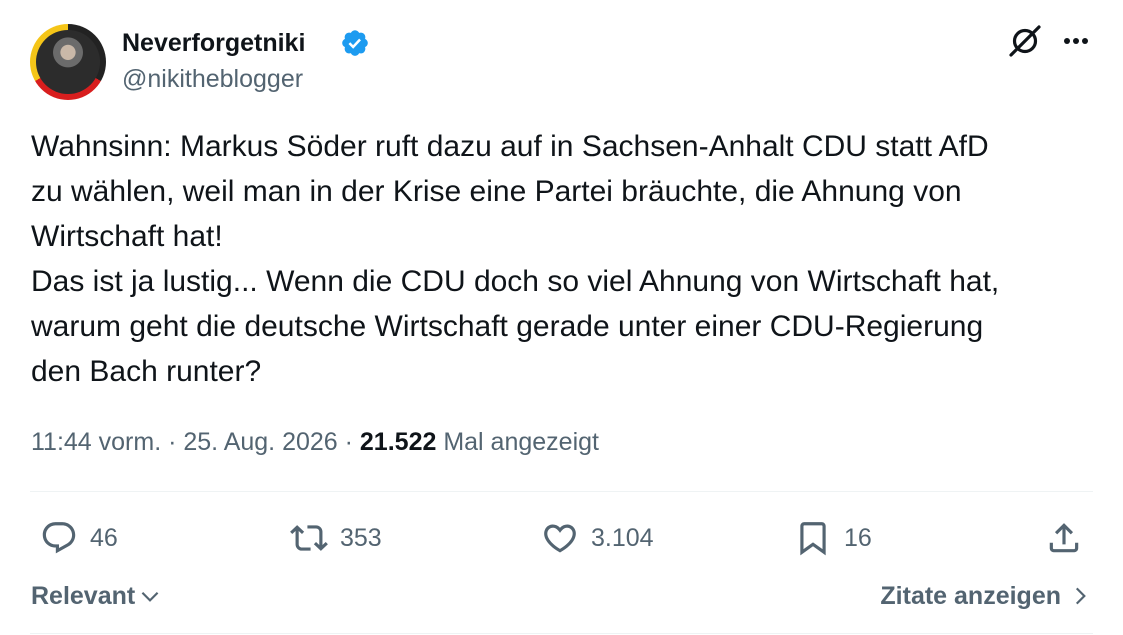 The height and width of the screenshot is (635, 1123). What do you see at coordinates (622, 537) in the screenshot?
I see `like-count: 3.104` at bounding box center [622, 537].